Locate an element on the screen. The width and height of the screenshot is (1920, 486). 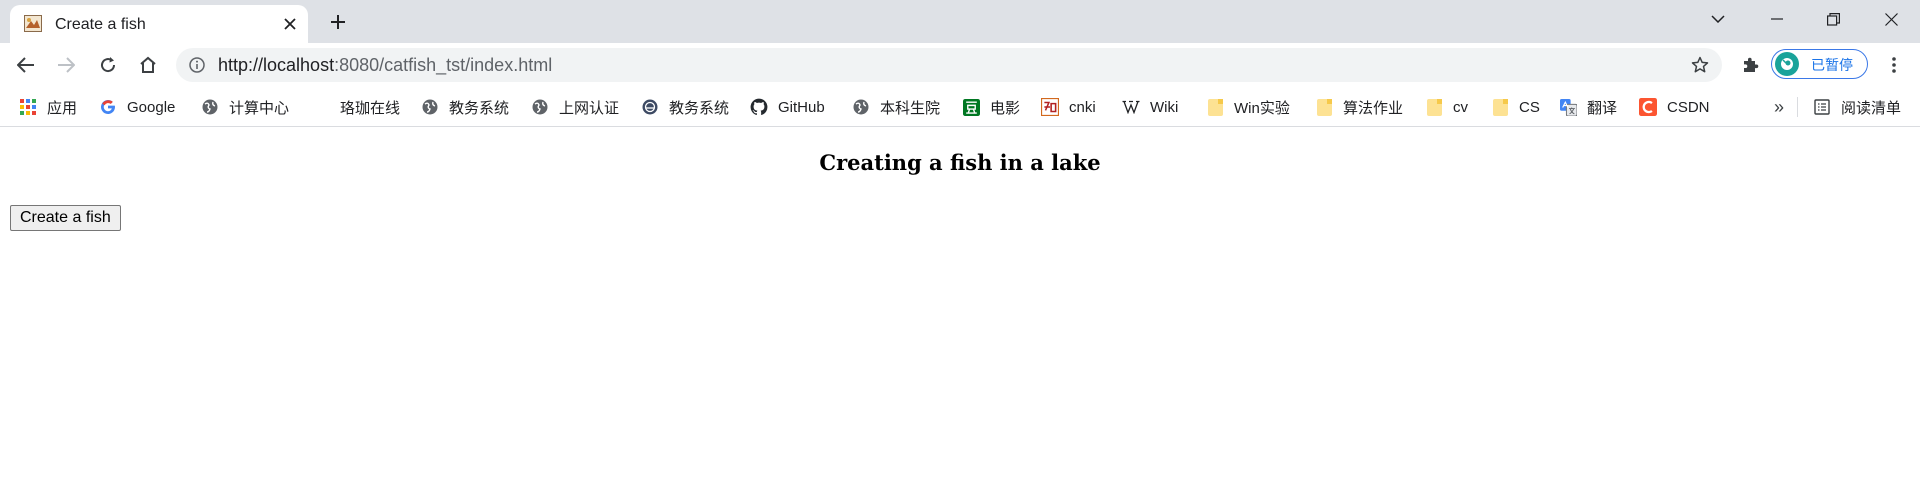
reading-list-icon is located at coordinates (1822, 107).